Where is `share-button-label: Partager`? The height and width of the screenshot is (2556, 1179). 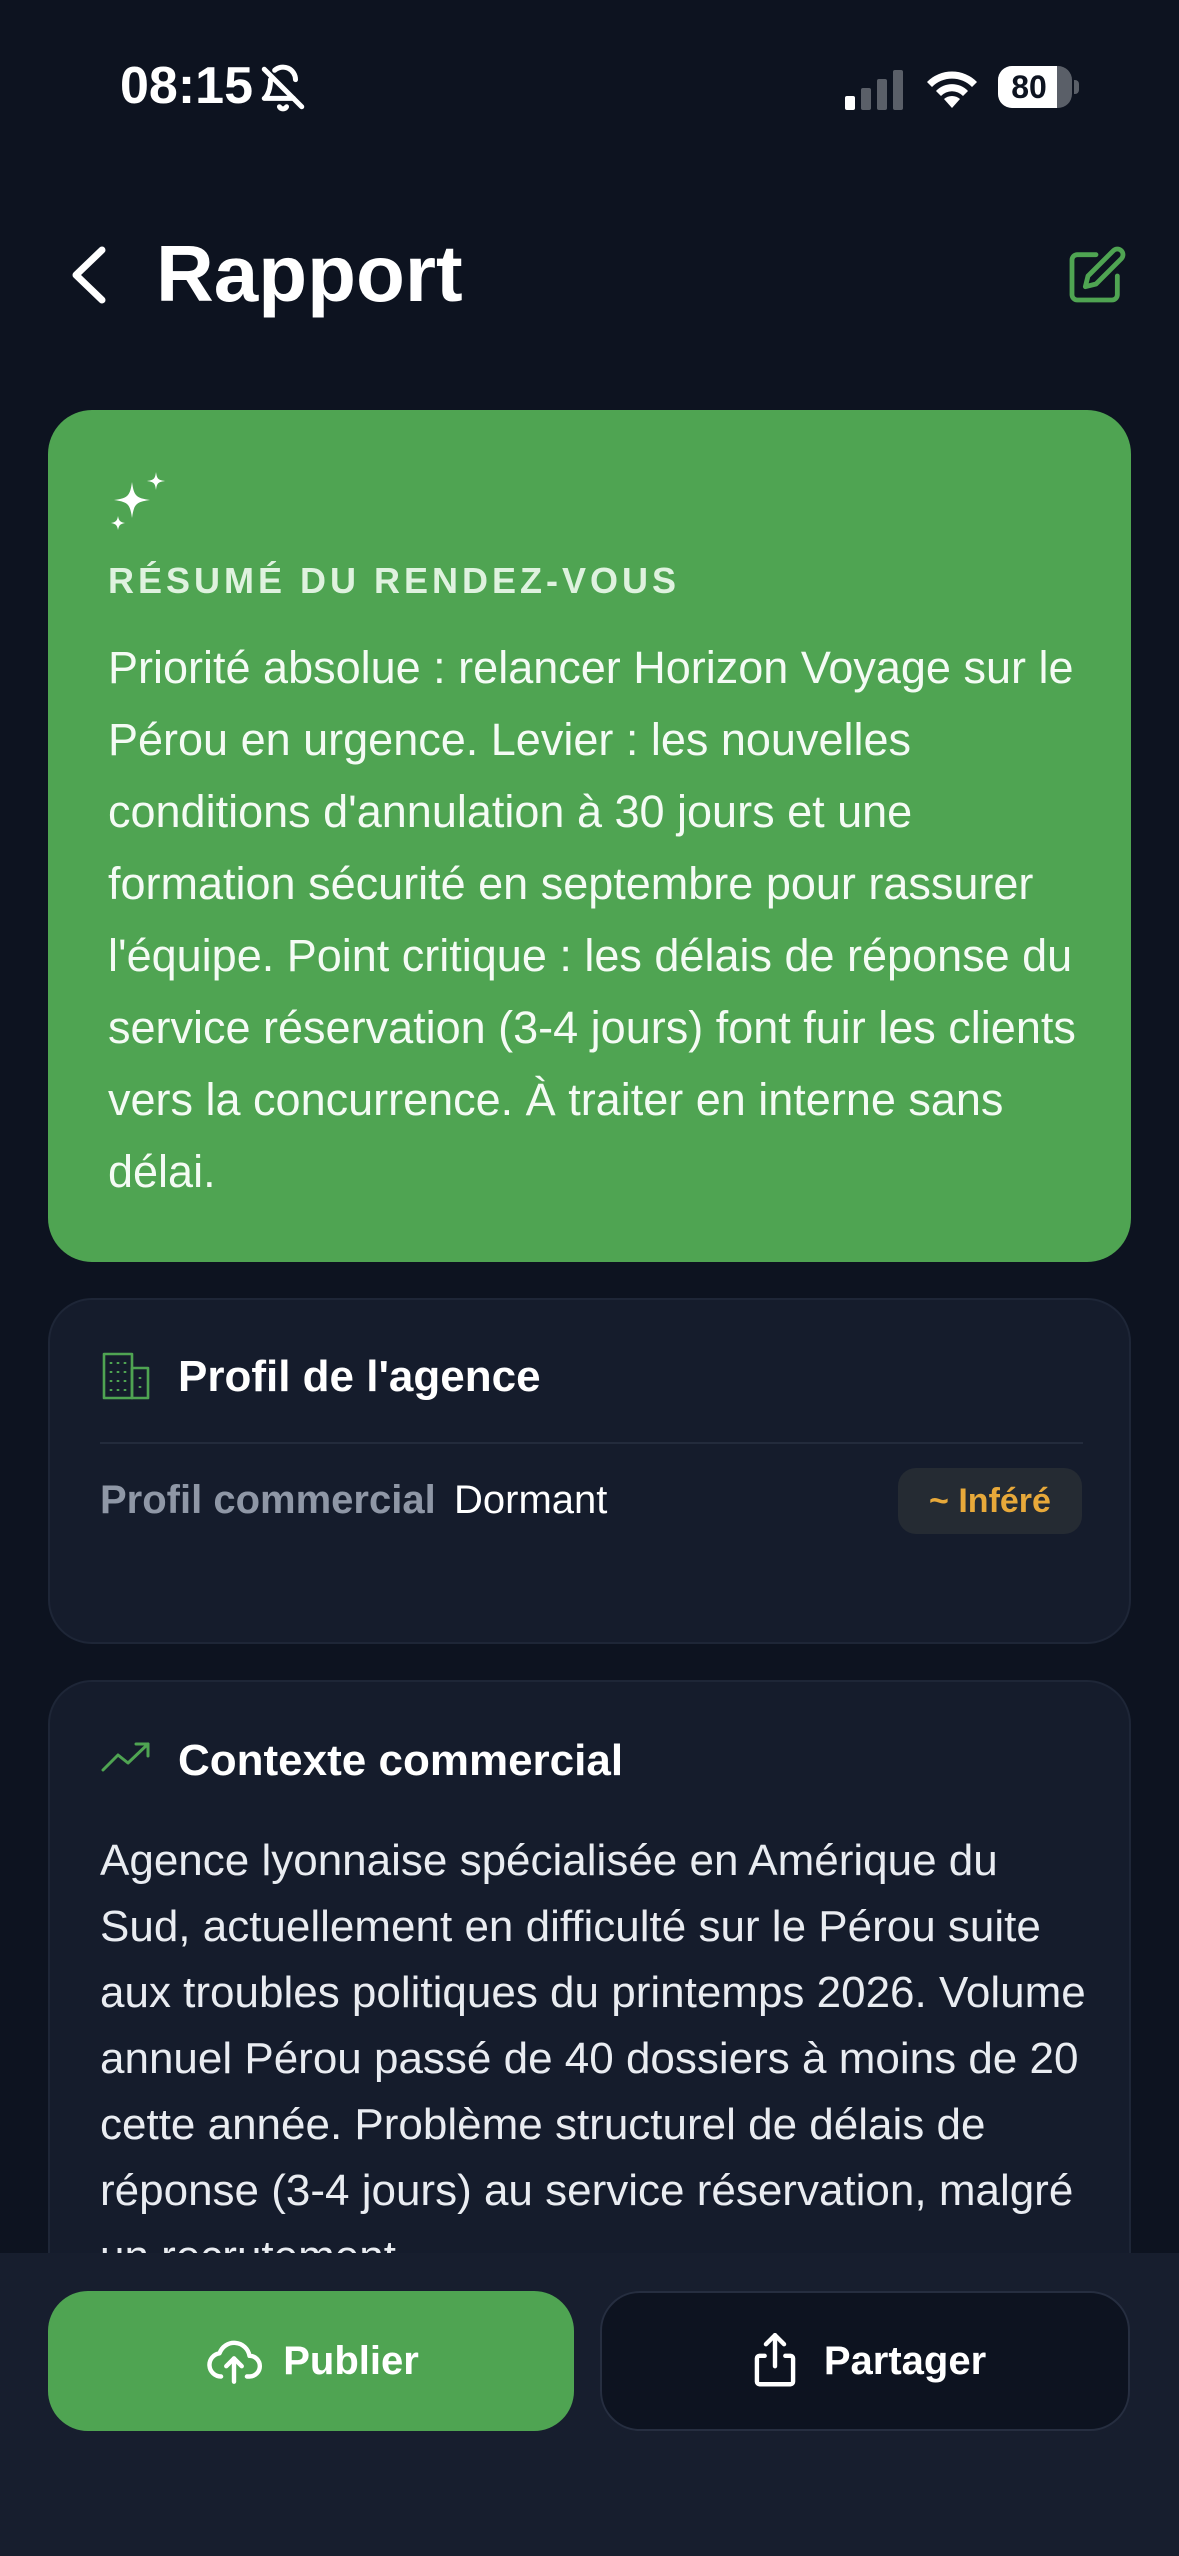 share-button-label: Partager is located at coordinates (905, 2360).